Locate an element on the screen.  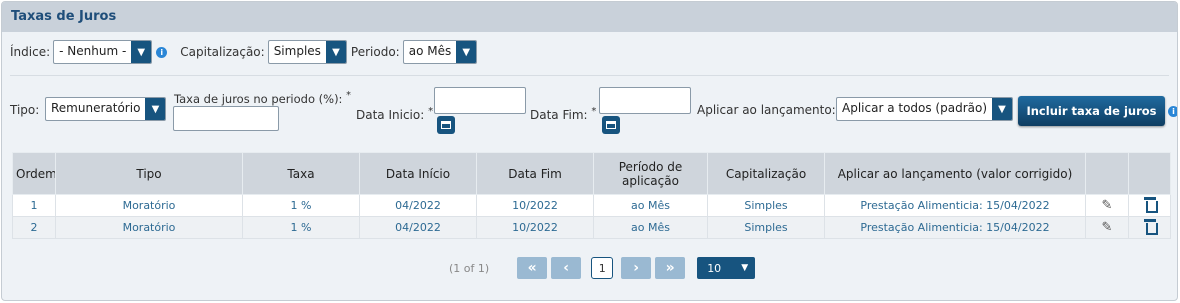
periodo-select: ao Mês ▼ is located at coordinates (440, 52).